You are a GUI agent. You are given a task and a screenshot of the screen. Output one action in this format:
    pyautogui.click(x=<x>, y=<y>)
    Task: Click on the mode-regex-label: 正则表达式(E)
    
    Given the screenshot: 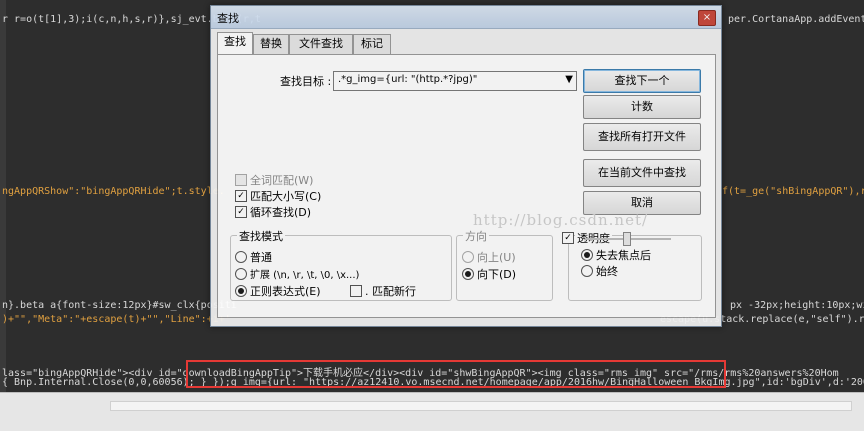 What is the action you would take?
    pyautogui.click(x=285, y=291)
    